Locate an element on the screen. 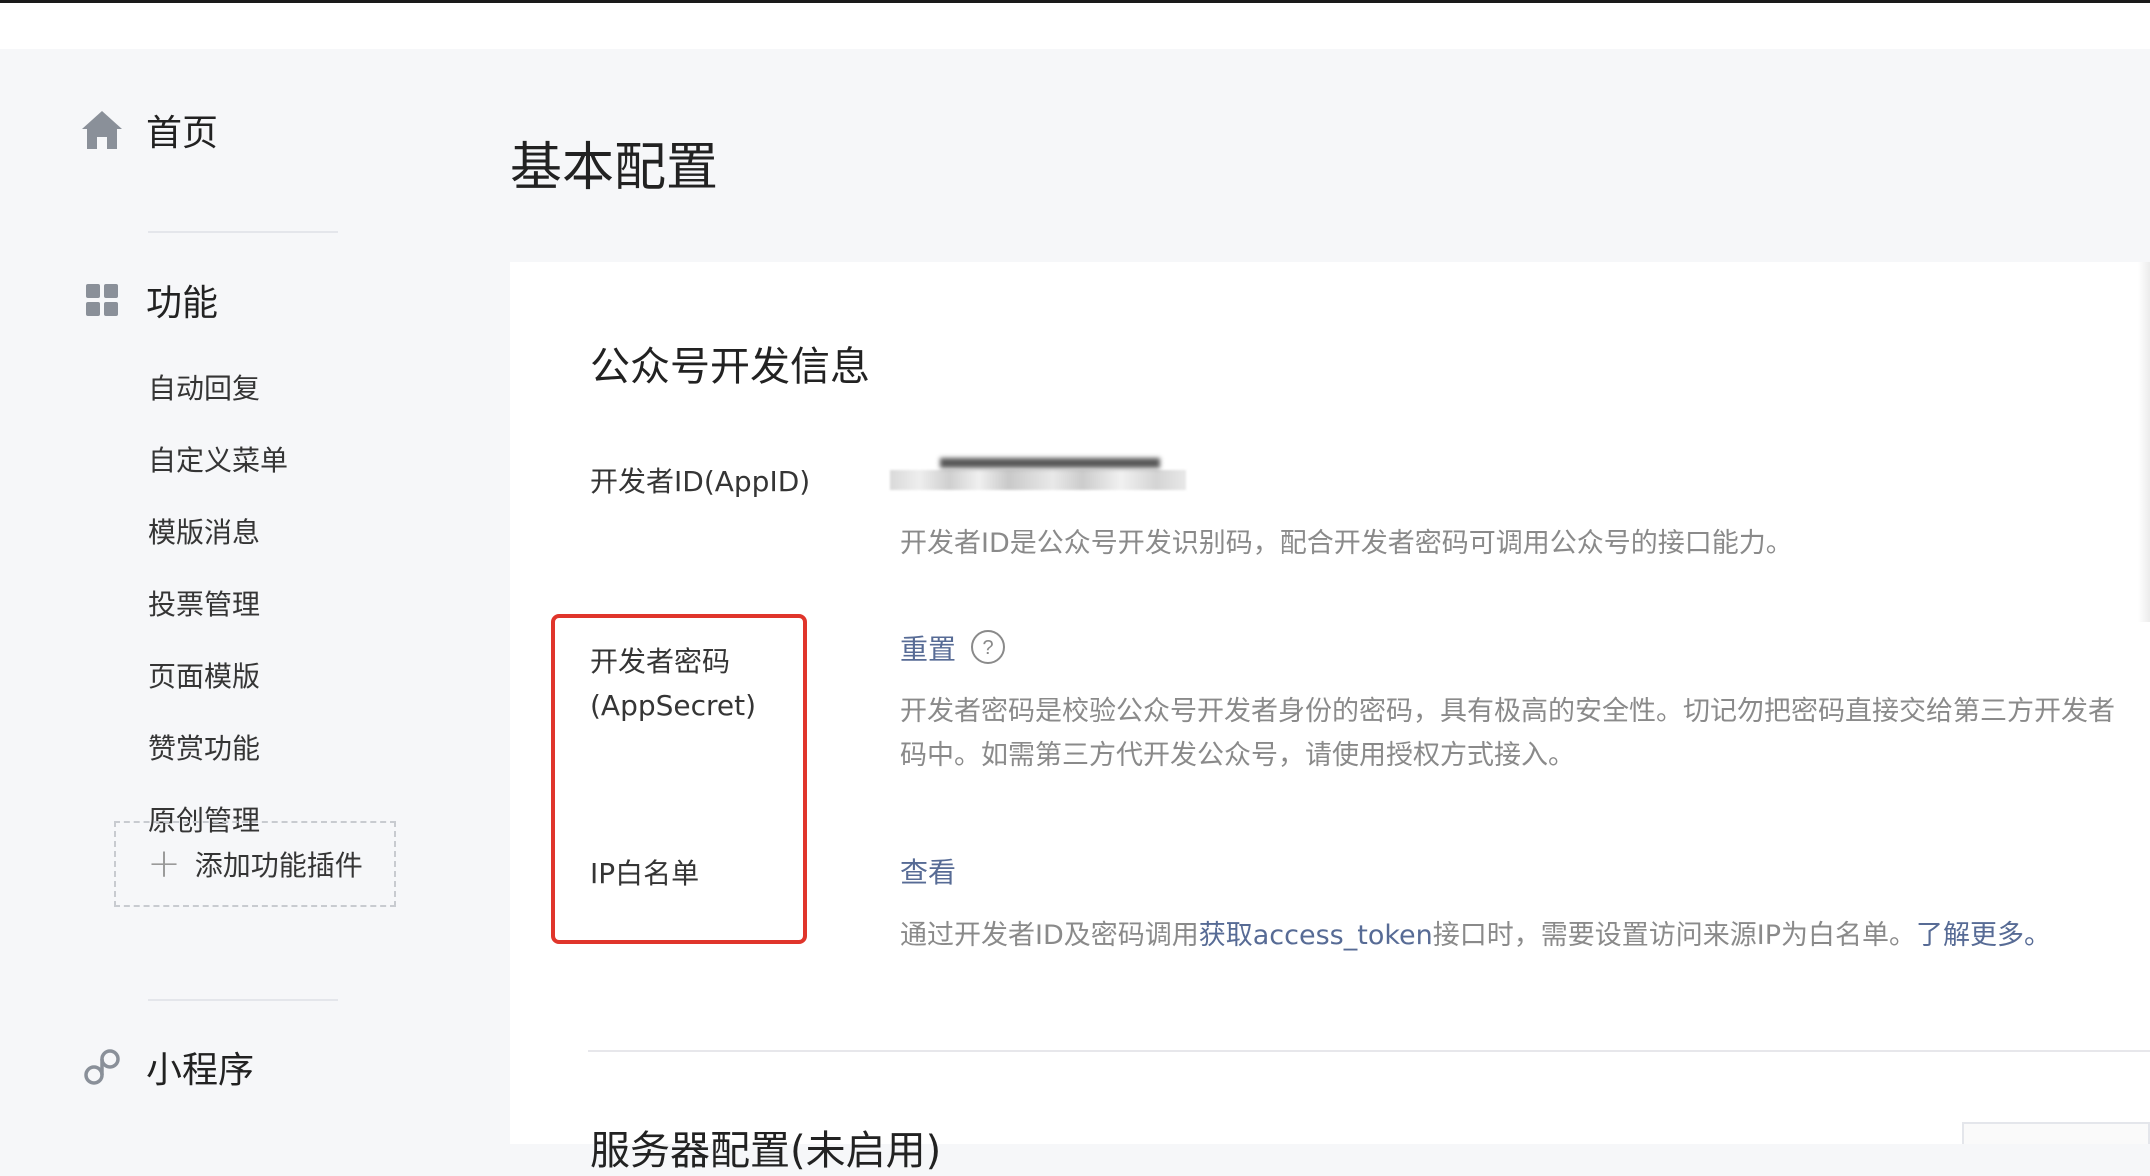  nav-miniprogram-label: 小程序 is located at coordinates (200, 1070).